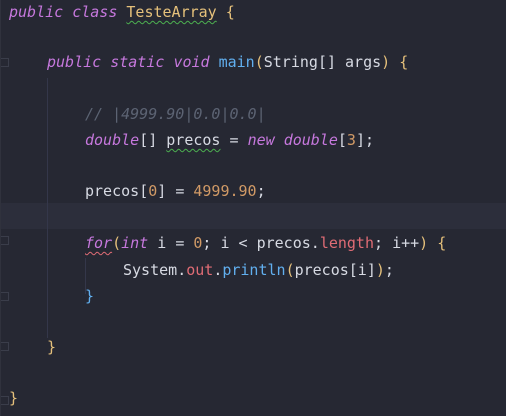  I want to click on comment: // |4999.90|0.0|0.0|, so click(175, 114).